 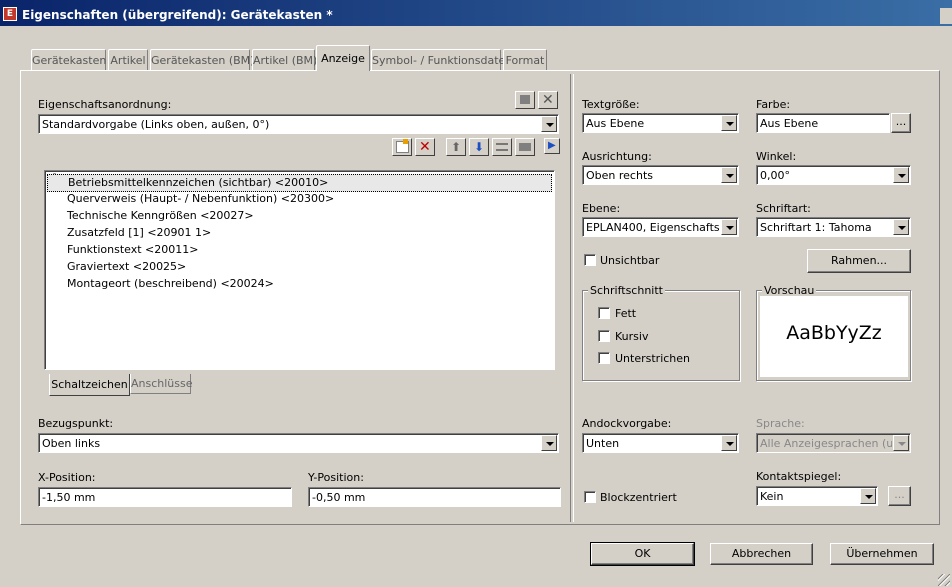 I want to click on color-input: Aus Ebene, so click(x=823, y=123).